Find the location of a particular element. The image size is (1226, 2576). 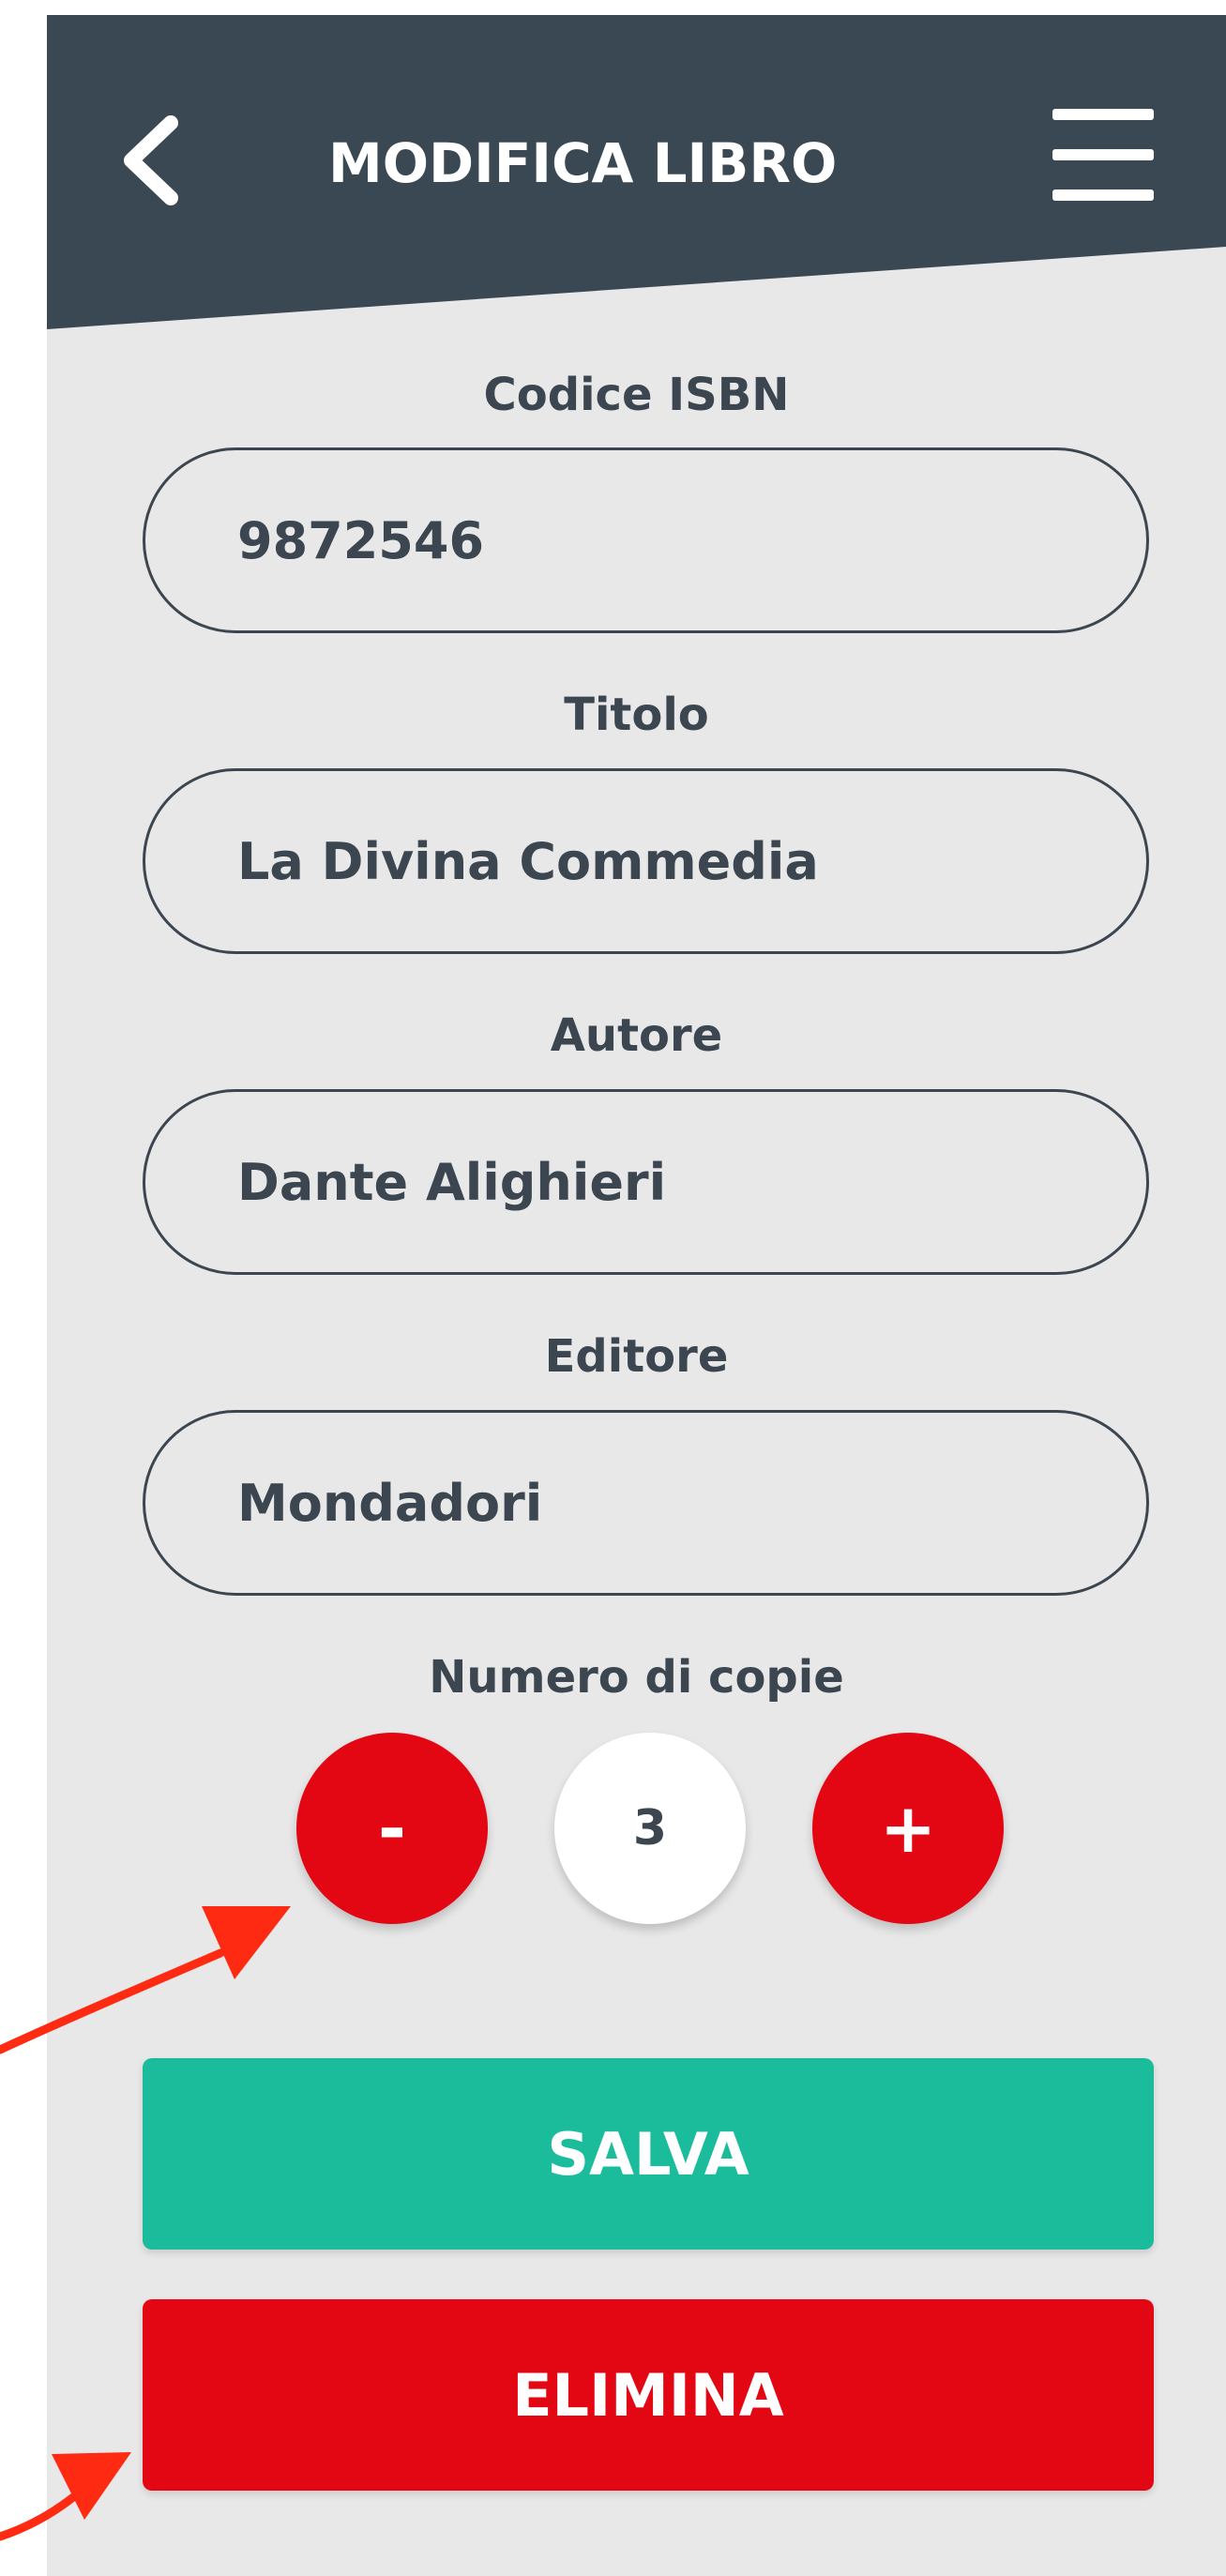

author-label: Autore is located at coordinates (637, 1036).